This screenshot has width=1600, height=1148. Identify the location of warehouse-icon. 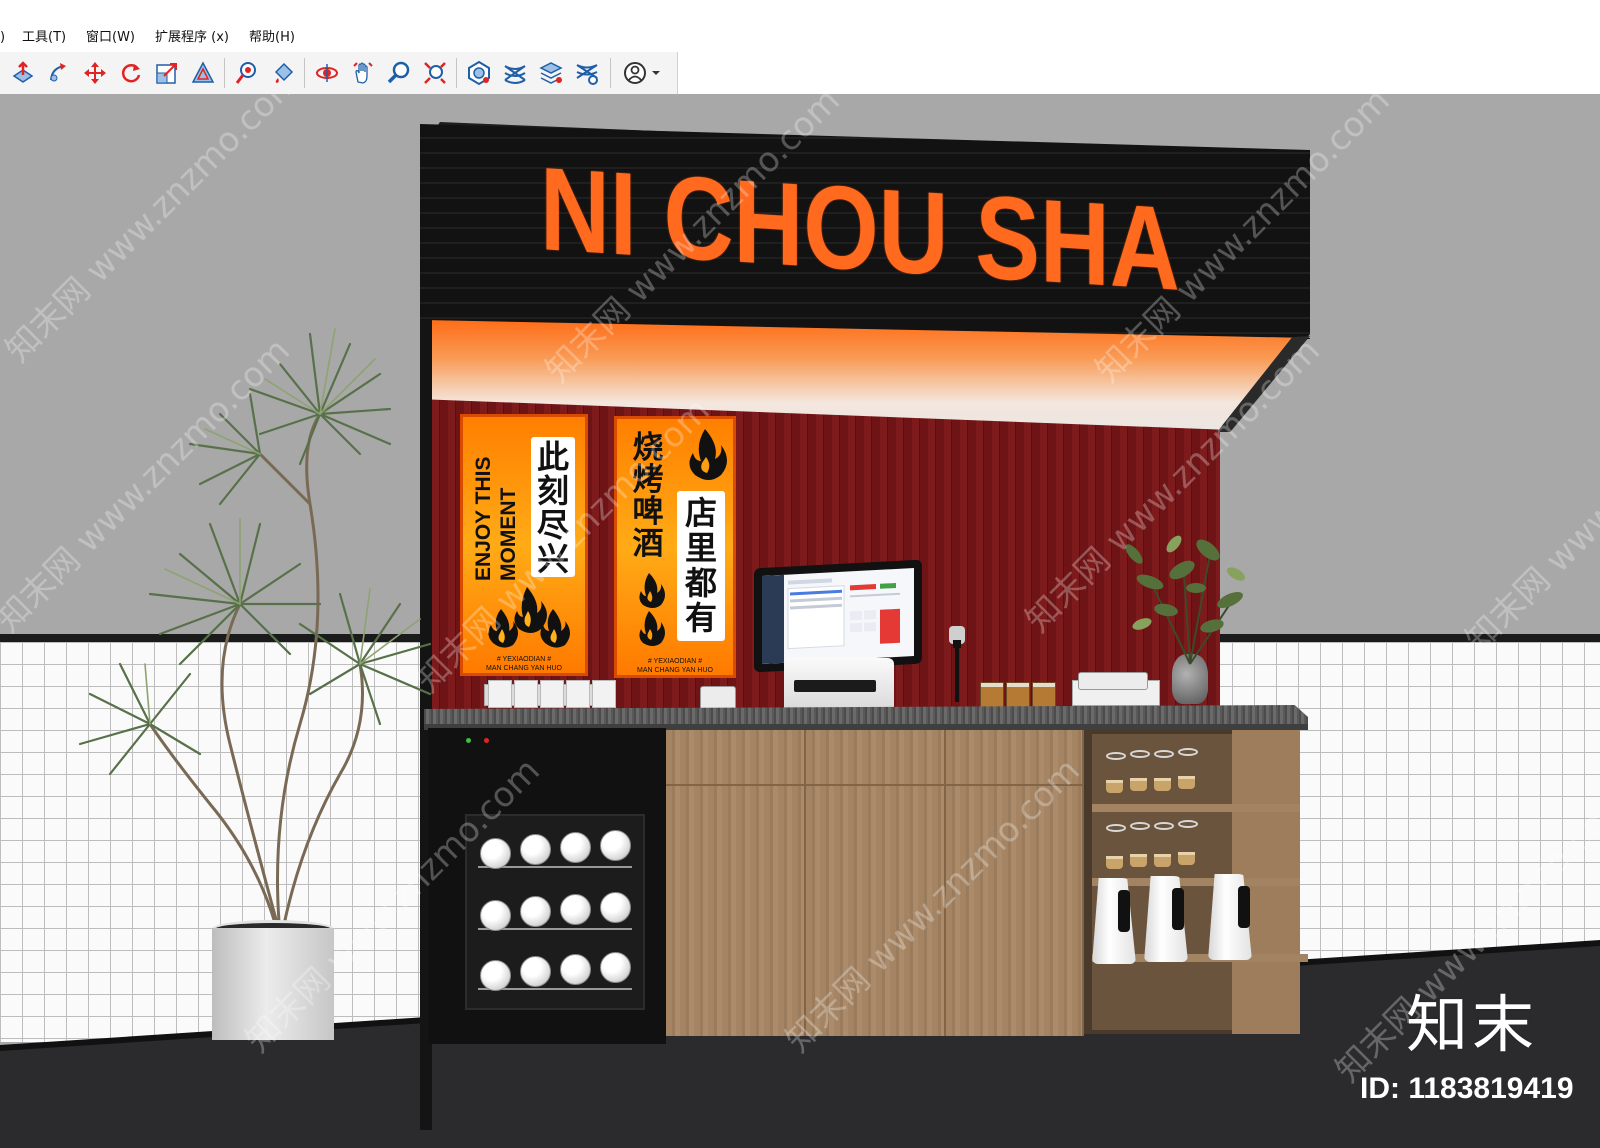
(479, 73).